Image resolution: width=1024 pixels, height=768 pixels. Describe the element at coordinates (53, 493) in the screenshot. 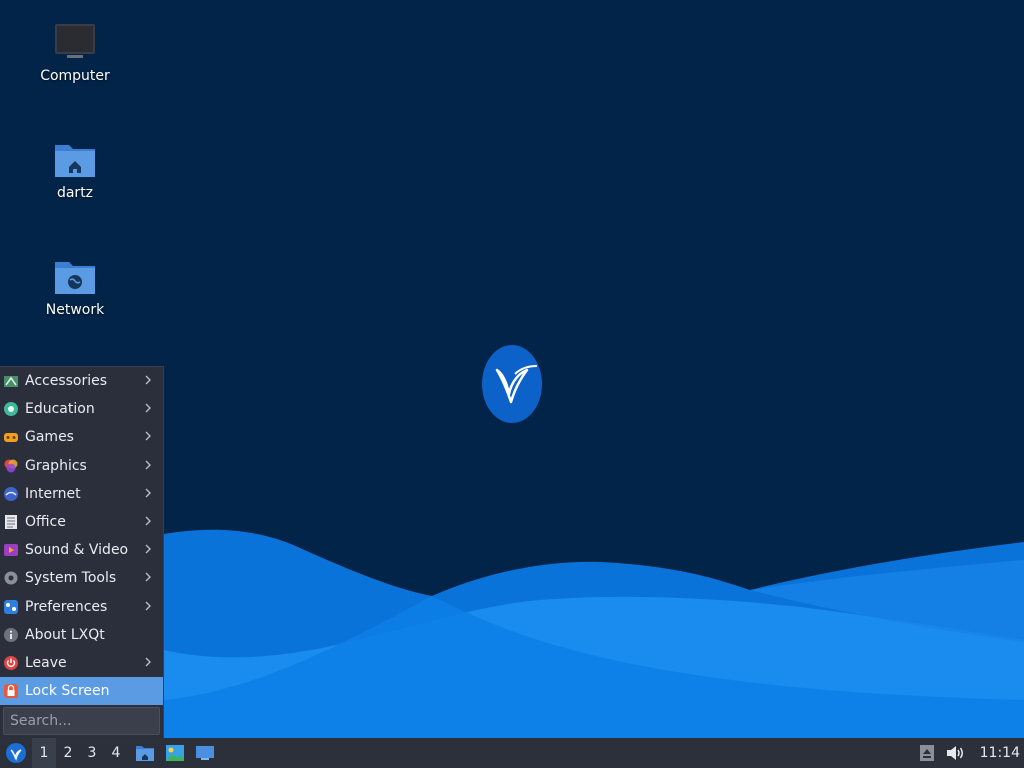

I see `menu-item-label: Internet` at that location.